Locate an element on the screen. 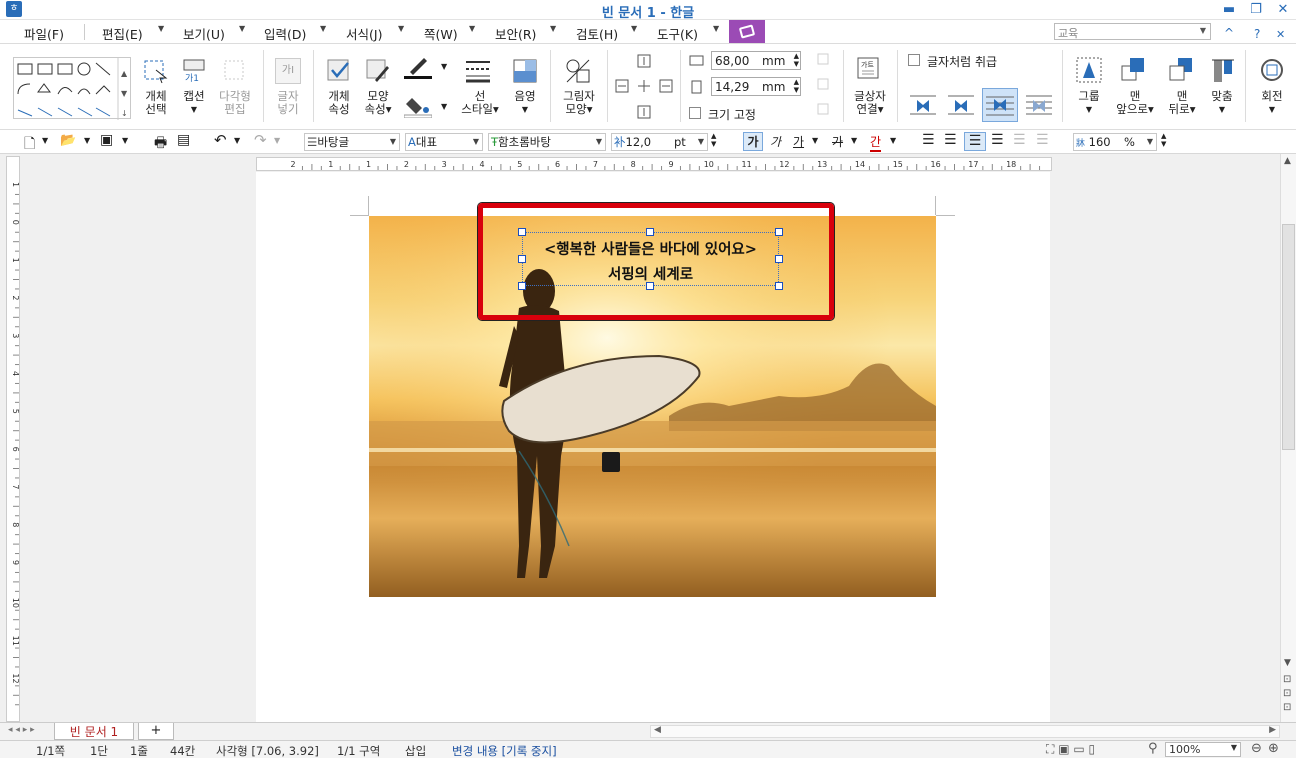 The width and height of the screenshot is (1296, 759). menu-page-dropdown-icon: ▼ is located at coordinates (472, 28).